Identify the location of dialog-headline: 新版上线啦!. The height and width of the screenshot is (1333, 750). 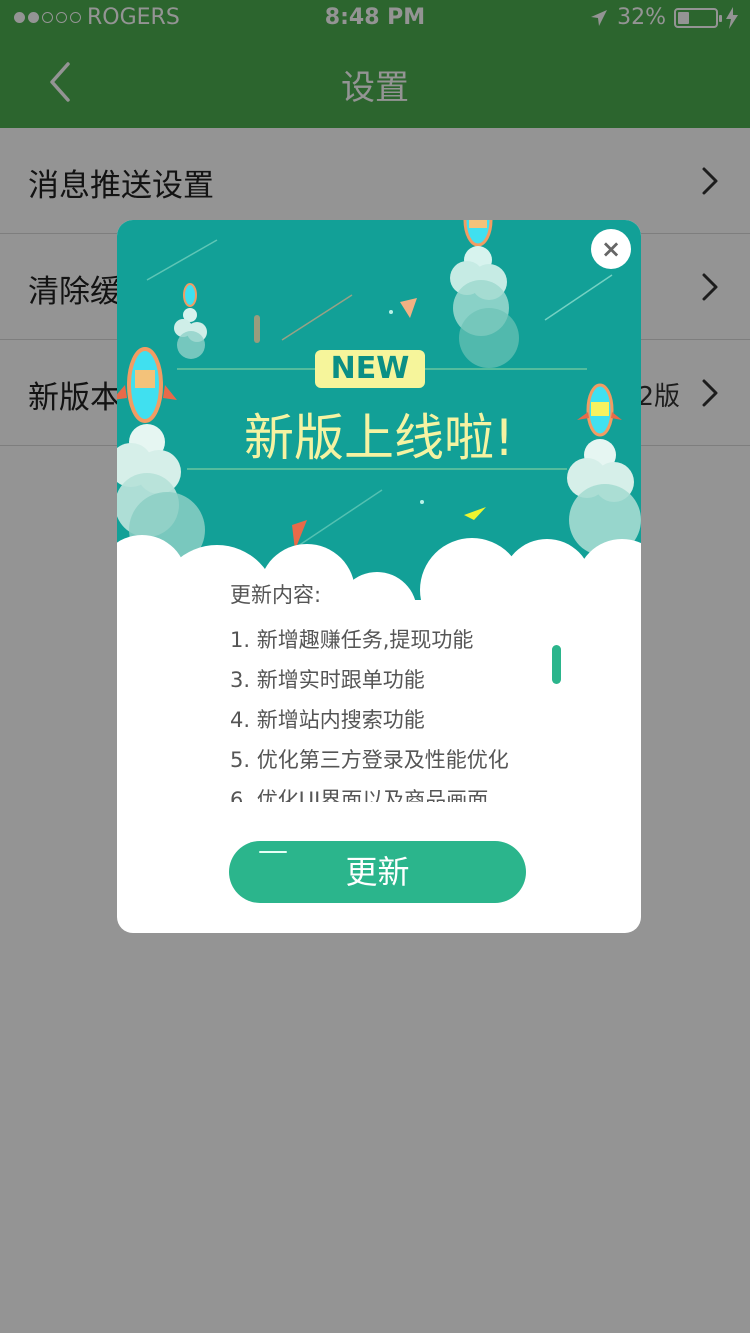
(379, 438).